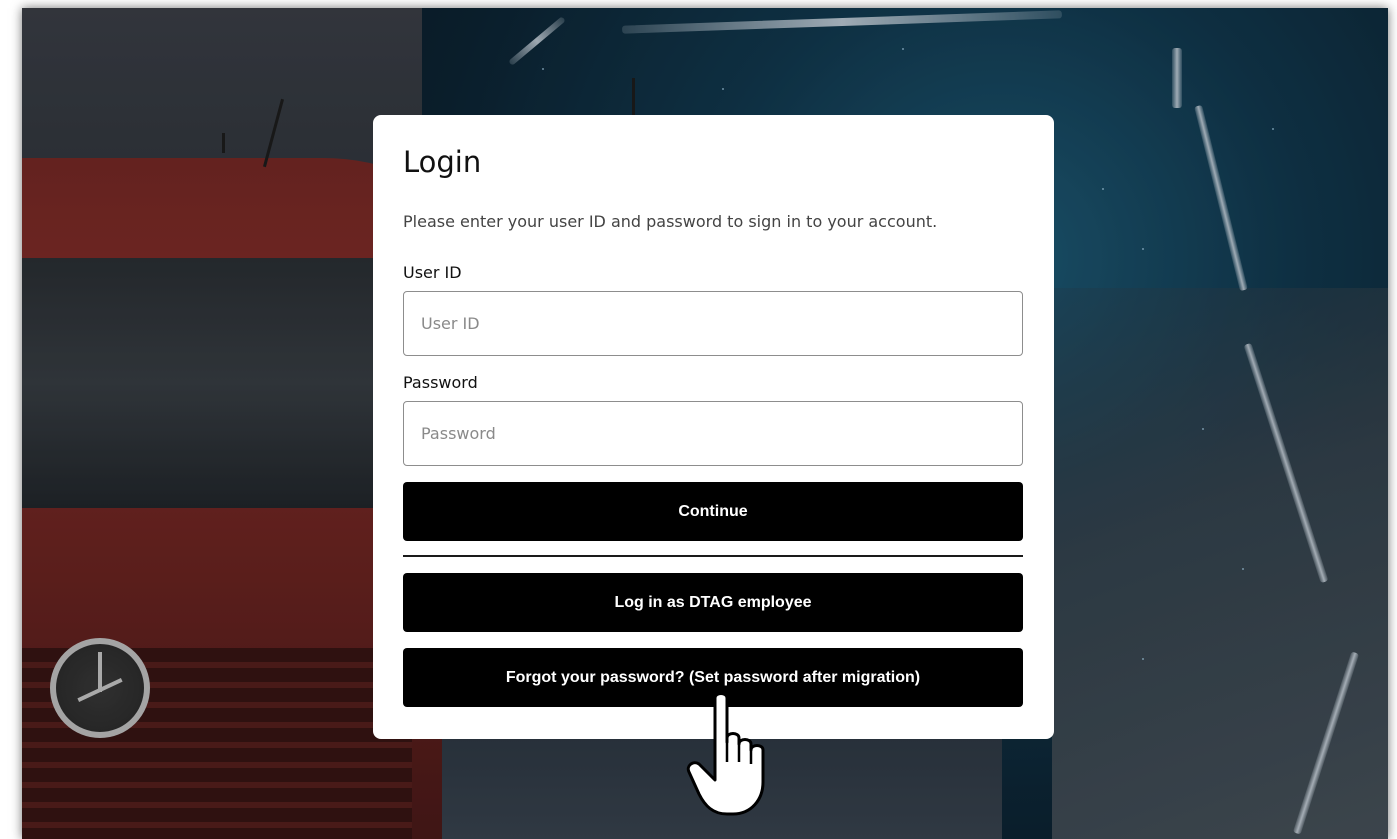 This screenshot has height=839, width=1397. I want to click on divider, so click(713, 556).